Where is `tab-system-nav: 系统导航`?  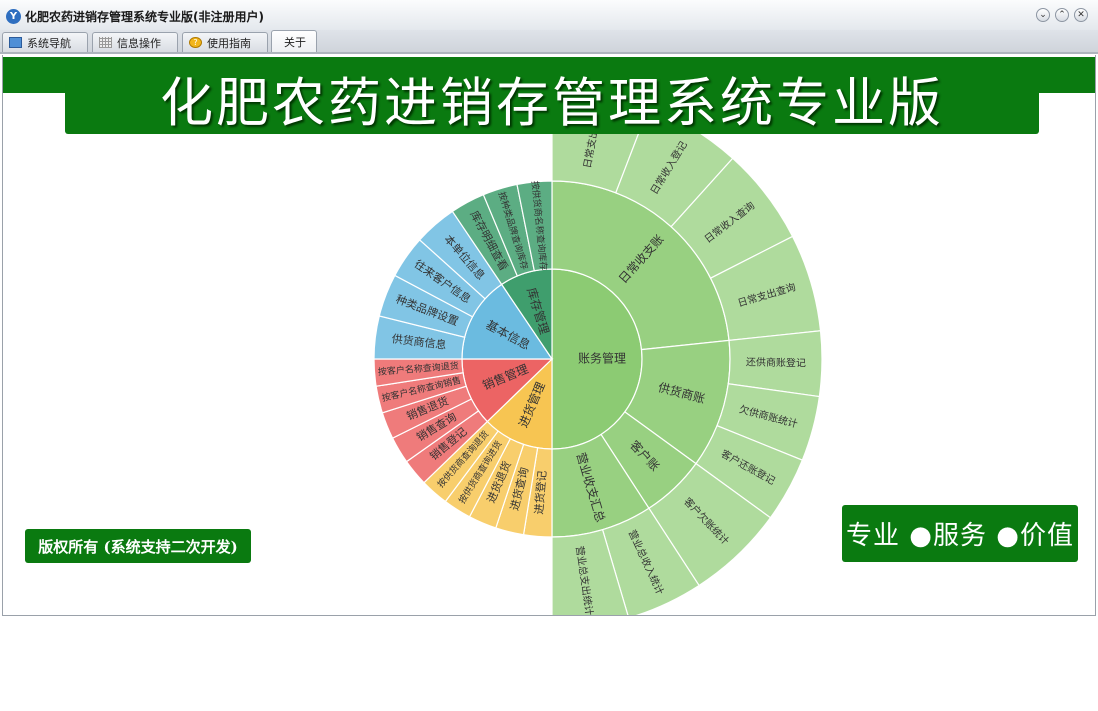 tab-system-nav: 系统导航 is located at coordinates (45, 42).